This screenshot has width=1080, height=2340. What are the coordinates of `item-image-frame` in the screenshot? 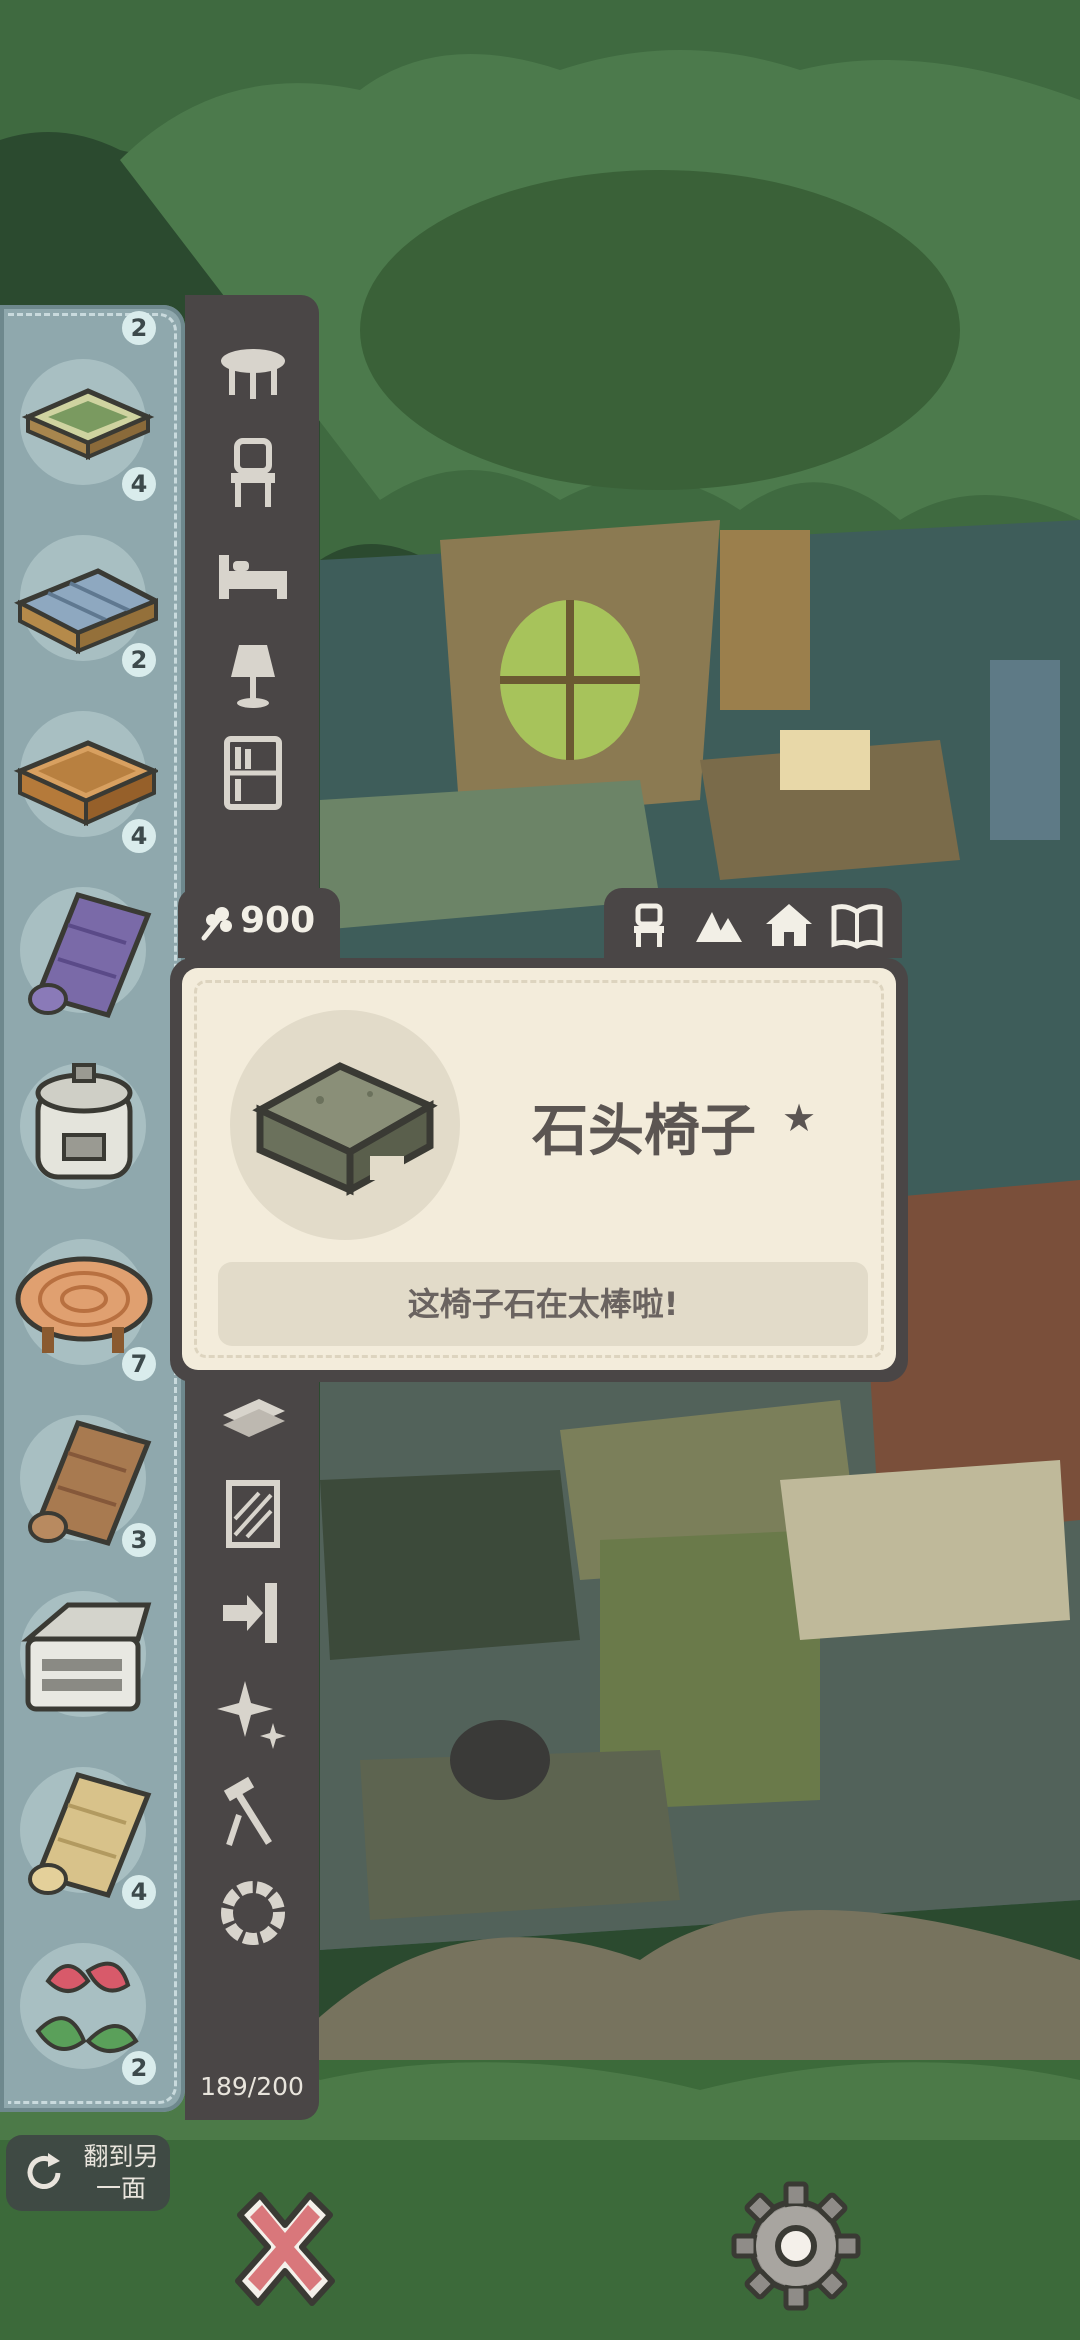 It's located at (345, 1125).